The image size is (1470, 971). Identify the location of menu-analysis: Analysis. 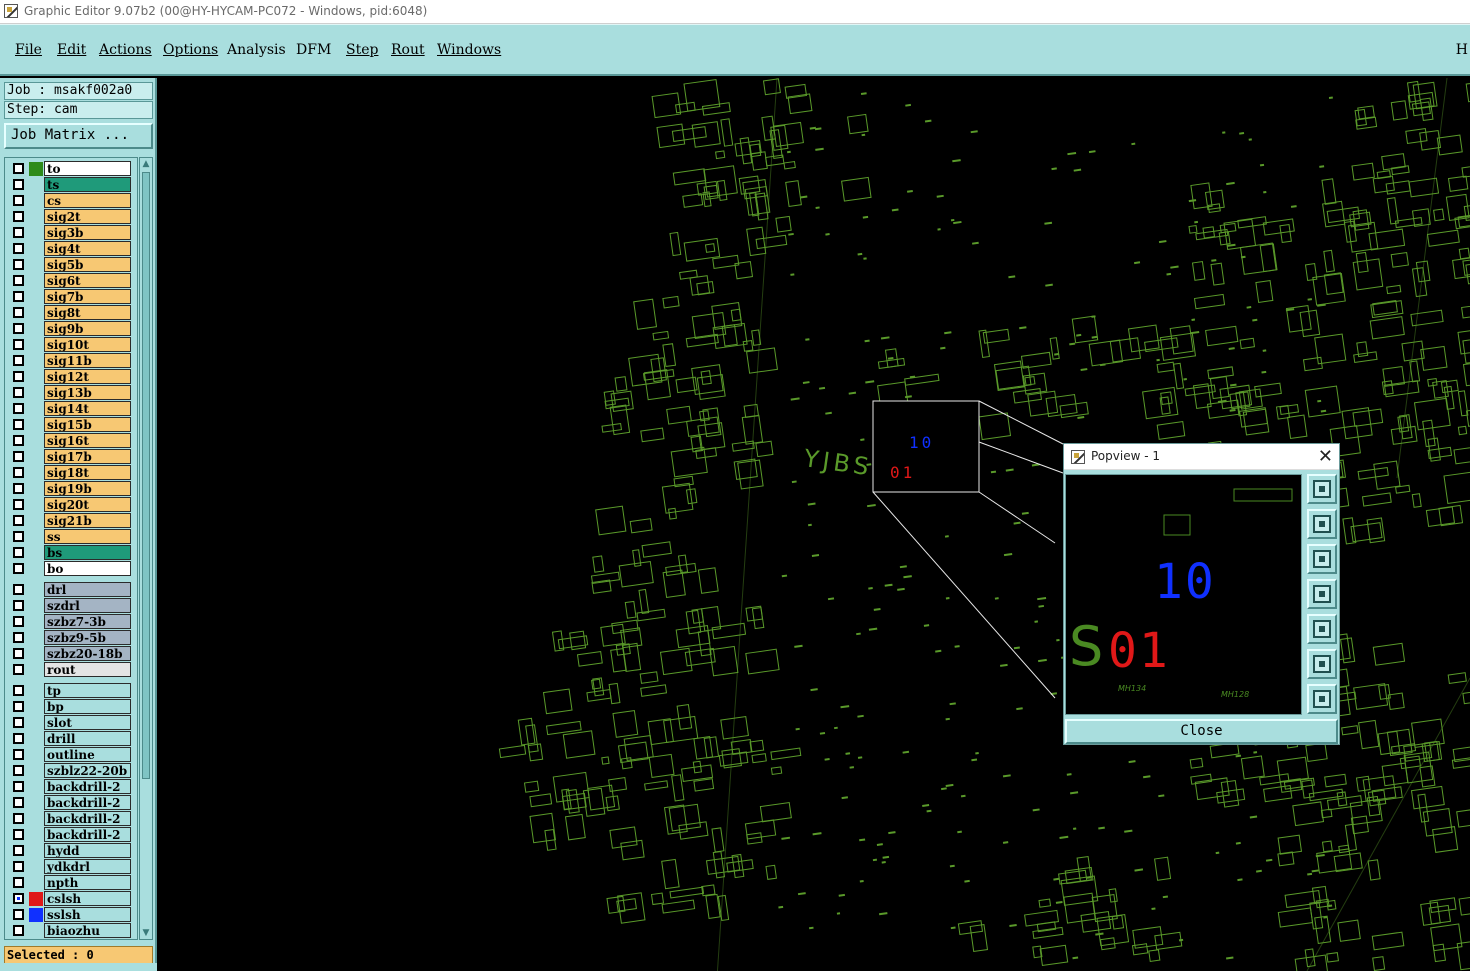
(256, 50).